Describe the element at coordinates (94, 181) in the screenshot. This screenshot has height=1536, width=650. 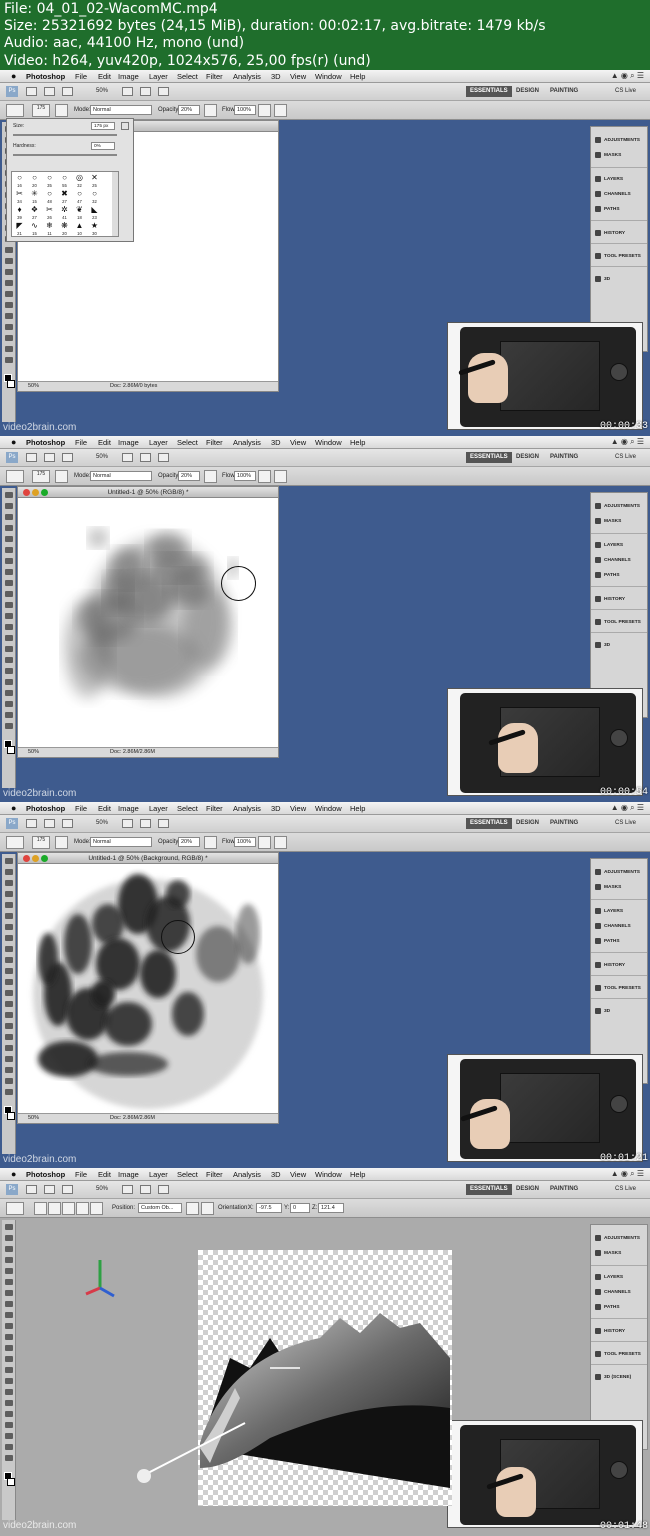
I see `brush-preset-item: ✕ 25` at that location.